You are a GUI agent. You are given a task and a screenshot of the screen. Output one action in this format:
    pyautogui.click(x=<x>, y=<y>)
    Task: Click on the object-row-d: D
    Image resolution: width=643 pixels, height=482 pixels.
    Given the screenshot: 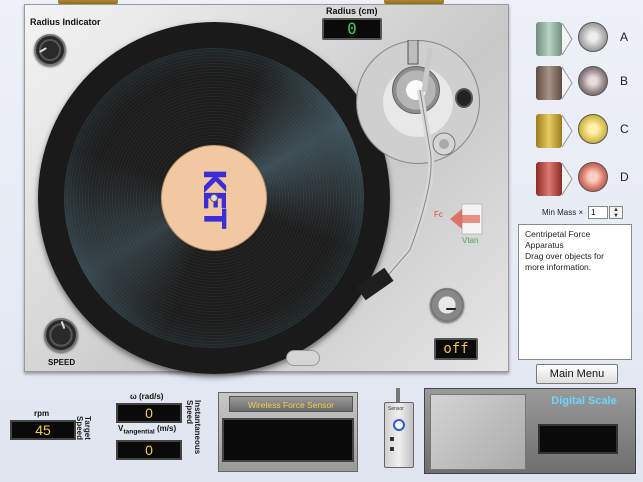 What is the action you would take?
    pyautogui.click(x=589, y=178)
    